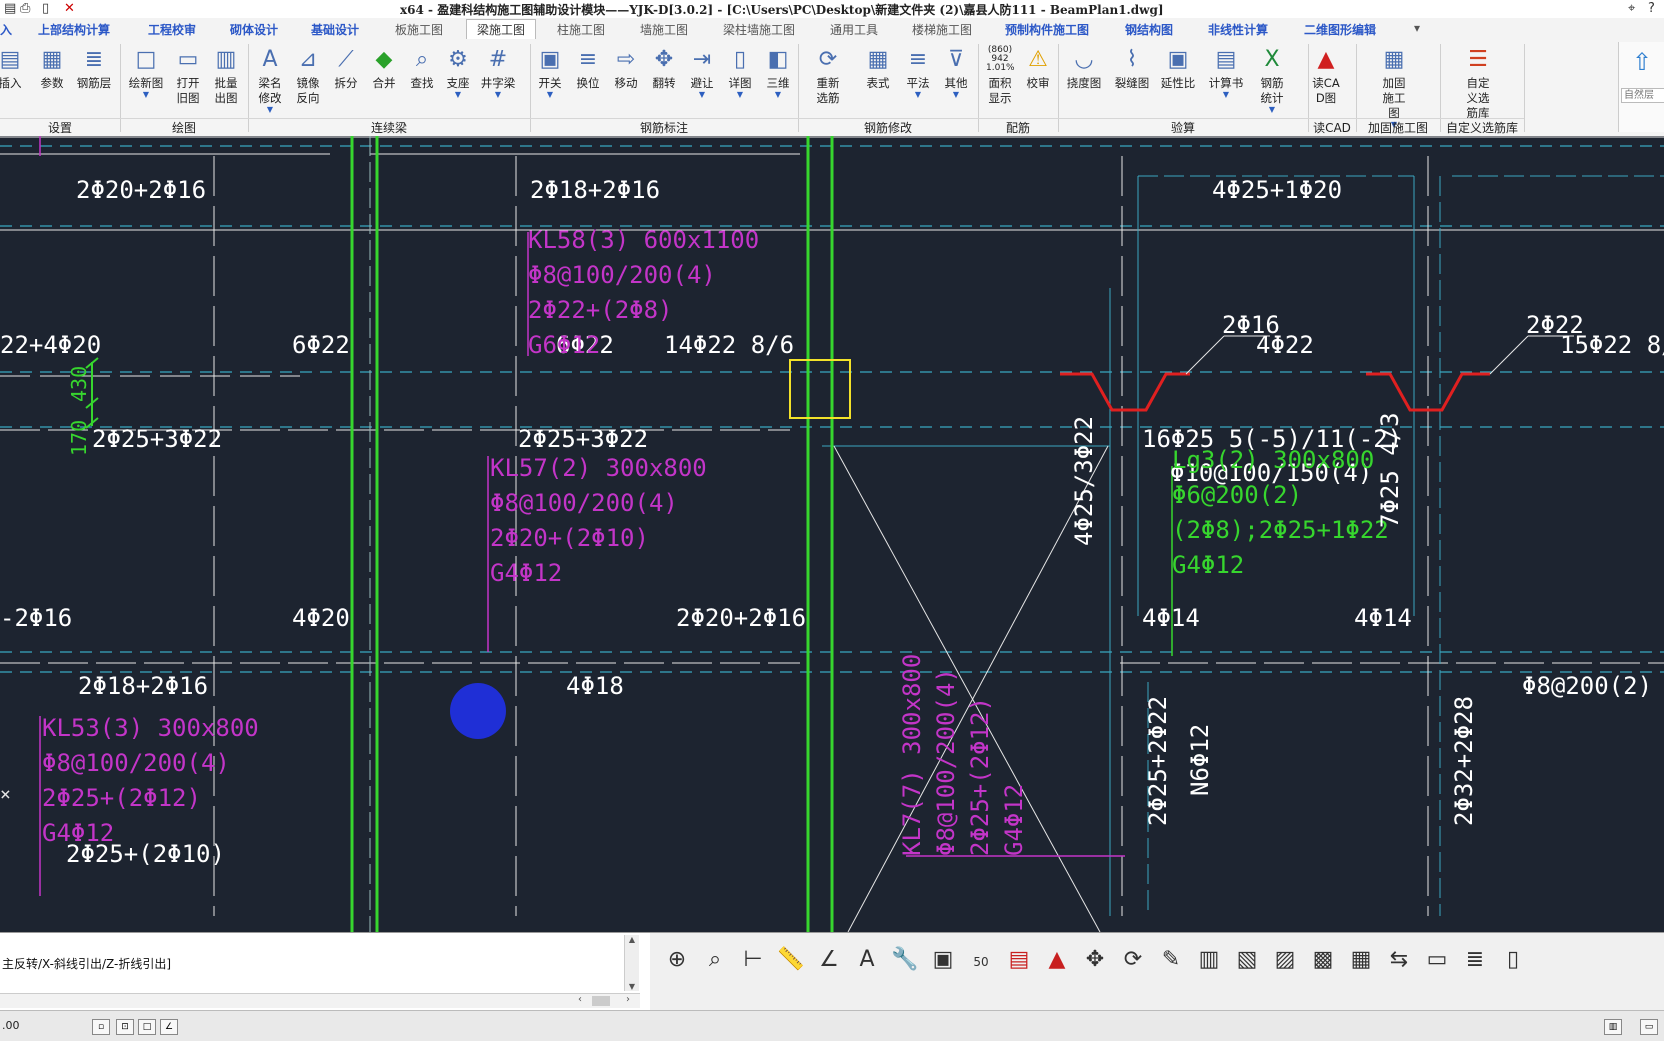 This screenshot has height=1041, width=1664. I want to click on rebar-annotation: 14Φ22 8/6, so click(729, 345).